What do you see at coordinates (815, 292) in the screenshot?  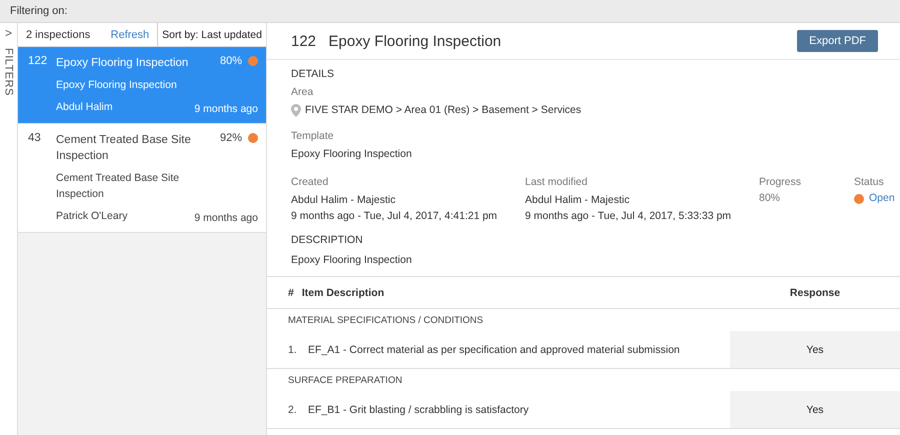 I see `column-header: Response` at bounding box center [815, 292].